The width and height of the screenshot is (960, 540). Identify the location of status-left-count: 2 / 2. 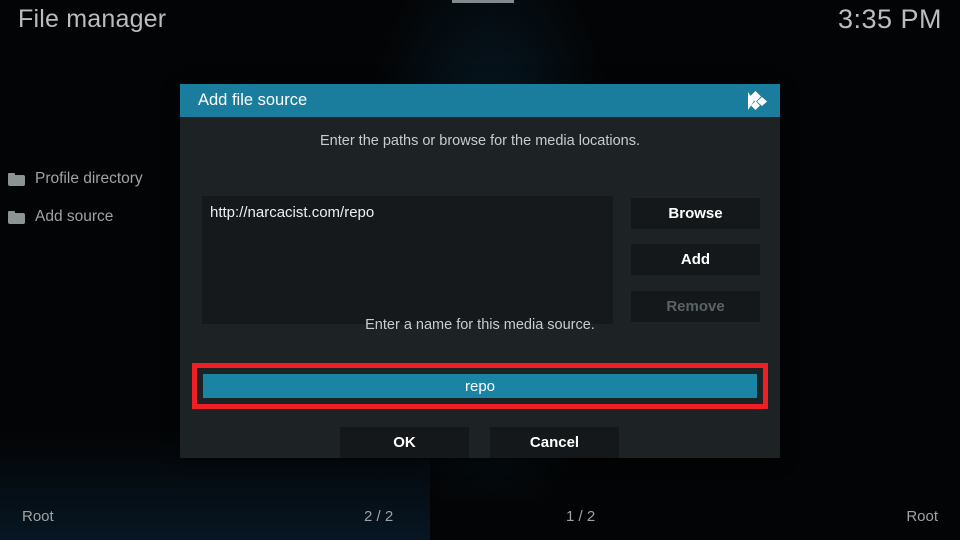
(379, 516).